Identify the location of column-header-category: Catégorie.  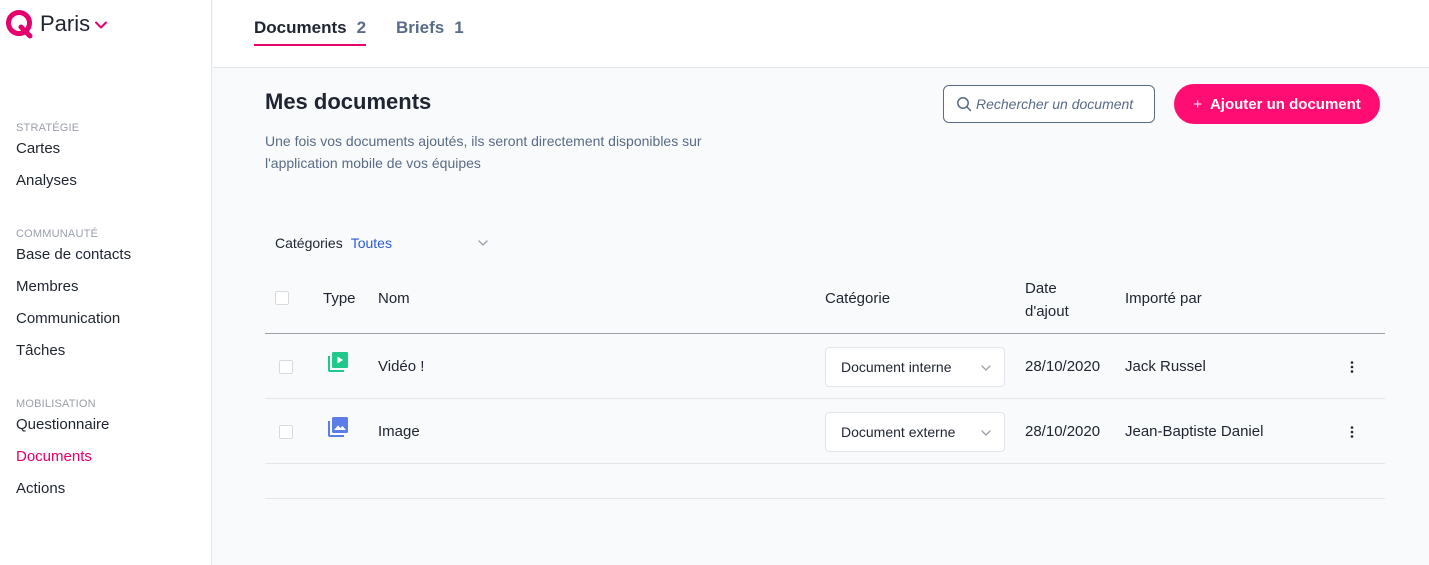
(858, 298).